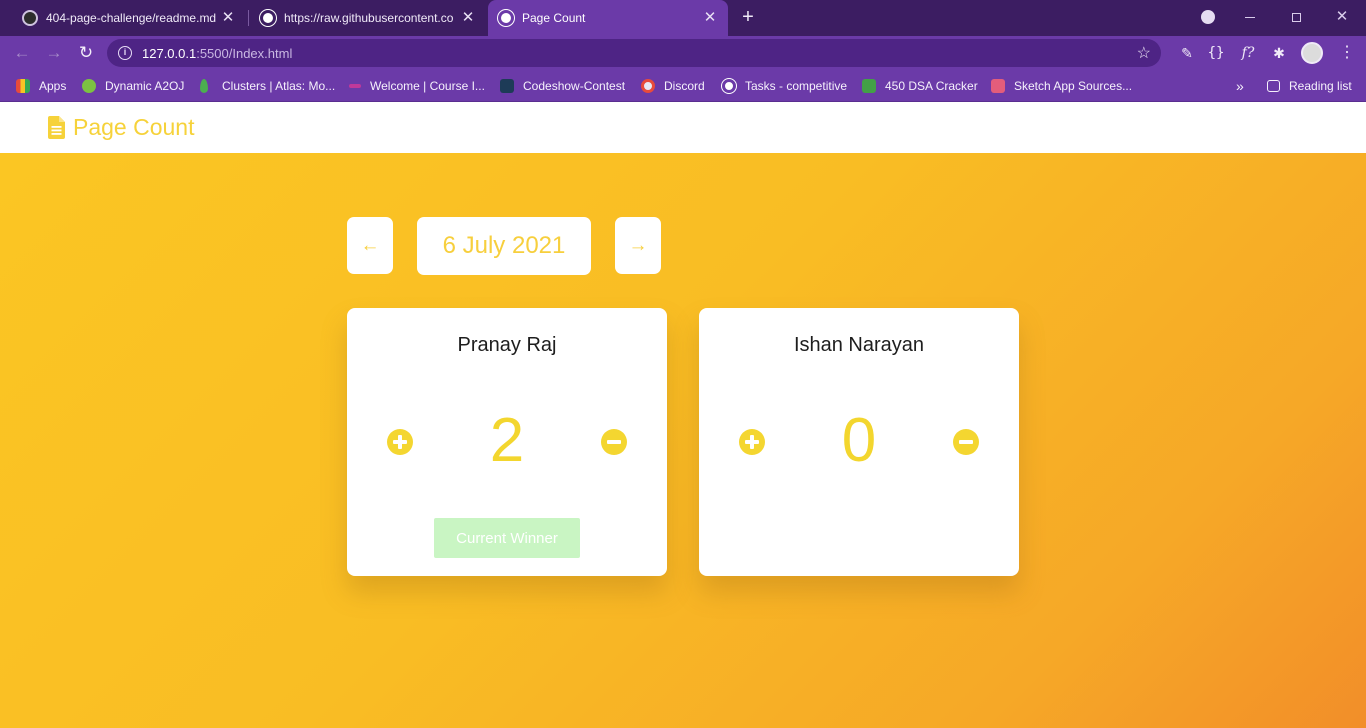 The image size is (1366, 728). I want to click on reading-list-label: Reading list, so click(1320, 86).